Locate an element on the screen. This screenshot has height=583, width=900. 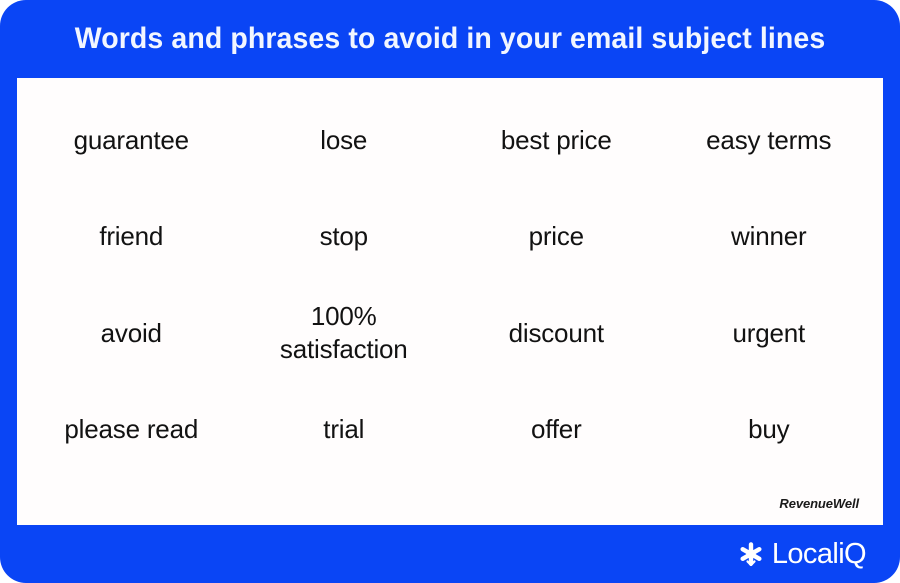
word-cell: stop is located at coordinates (344, 237).